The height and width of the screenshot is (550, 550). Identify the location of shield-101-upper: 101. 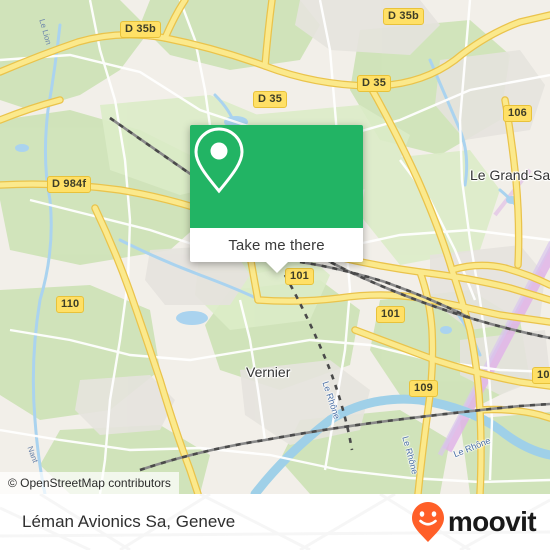
(299, 276).